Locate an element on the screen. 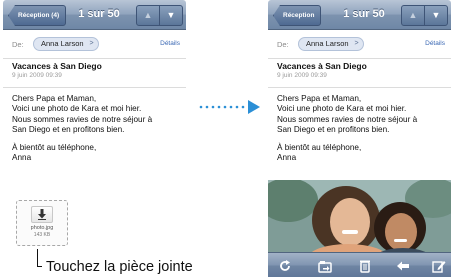  move-folder-icon is located at coordinates (325, 266).